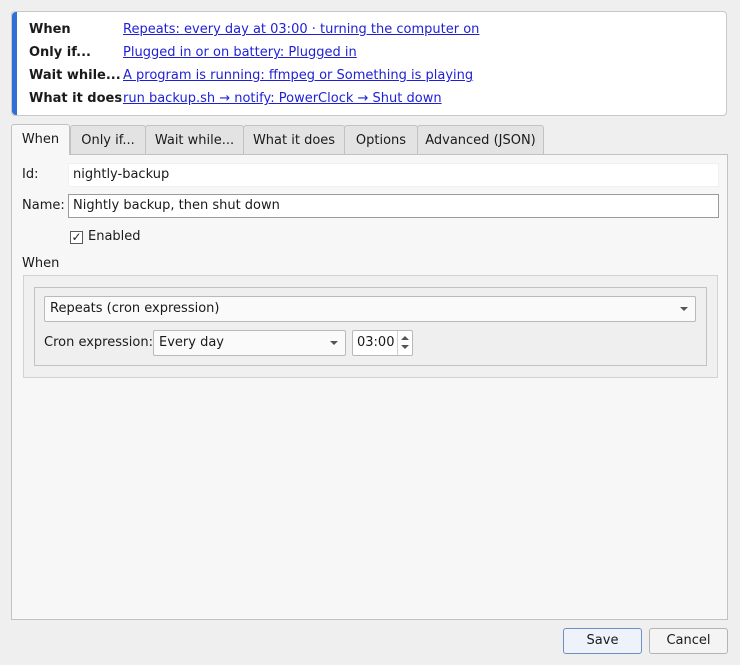  Describe the element at coordinates (688, 641) in the screenshot. I see `cancel-button: Cancel` at that location.